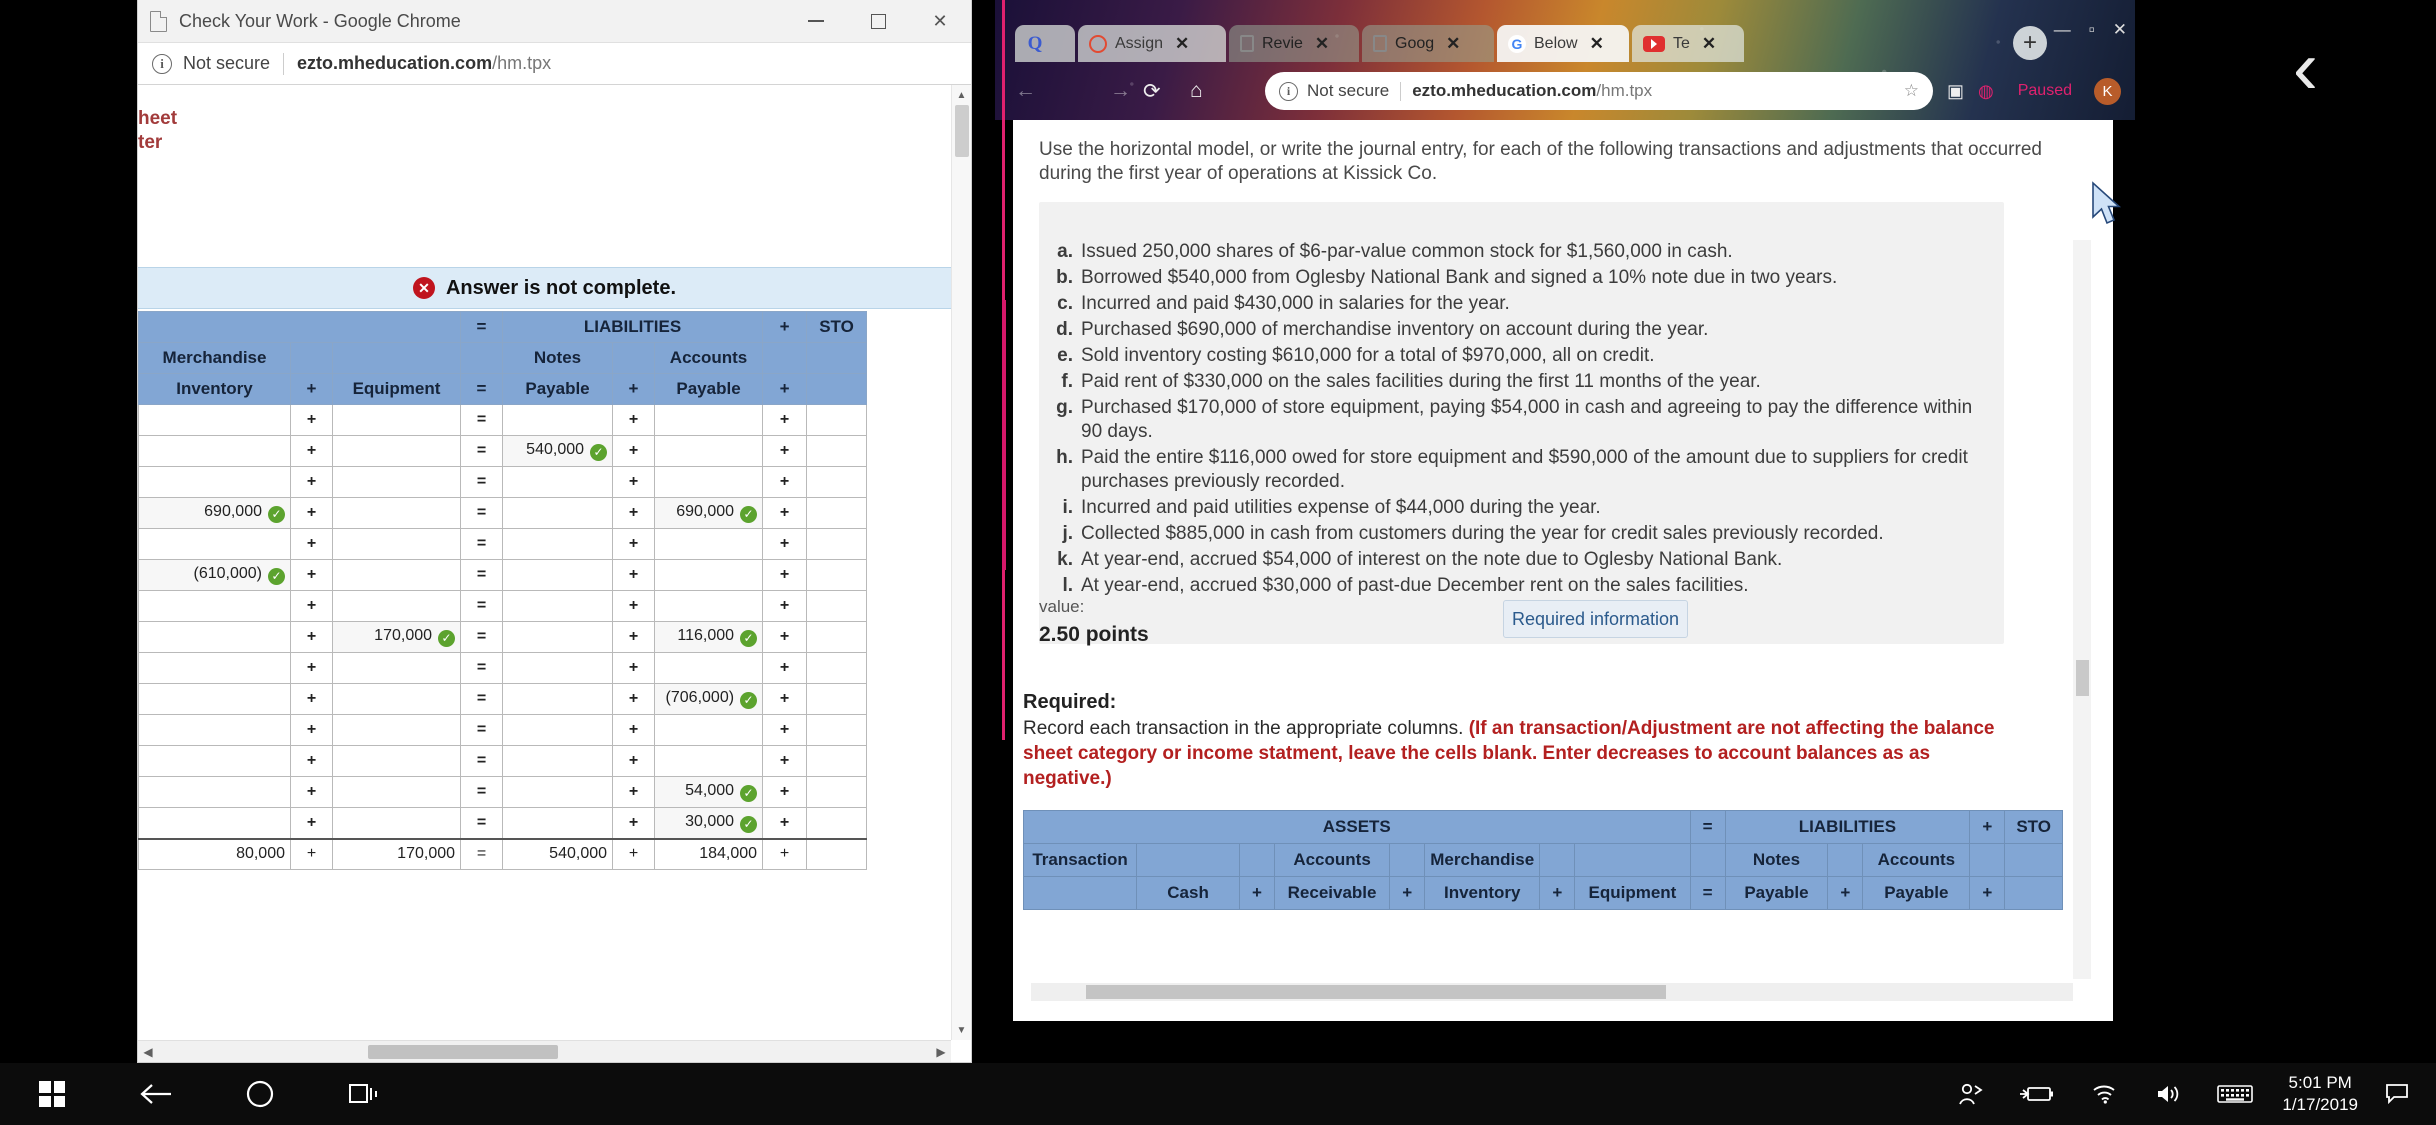  Describe the element at coordinates (709, 699) in the screenshot. I see `table-cell-value: (706,000) ✓` at that location.